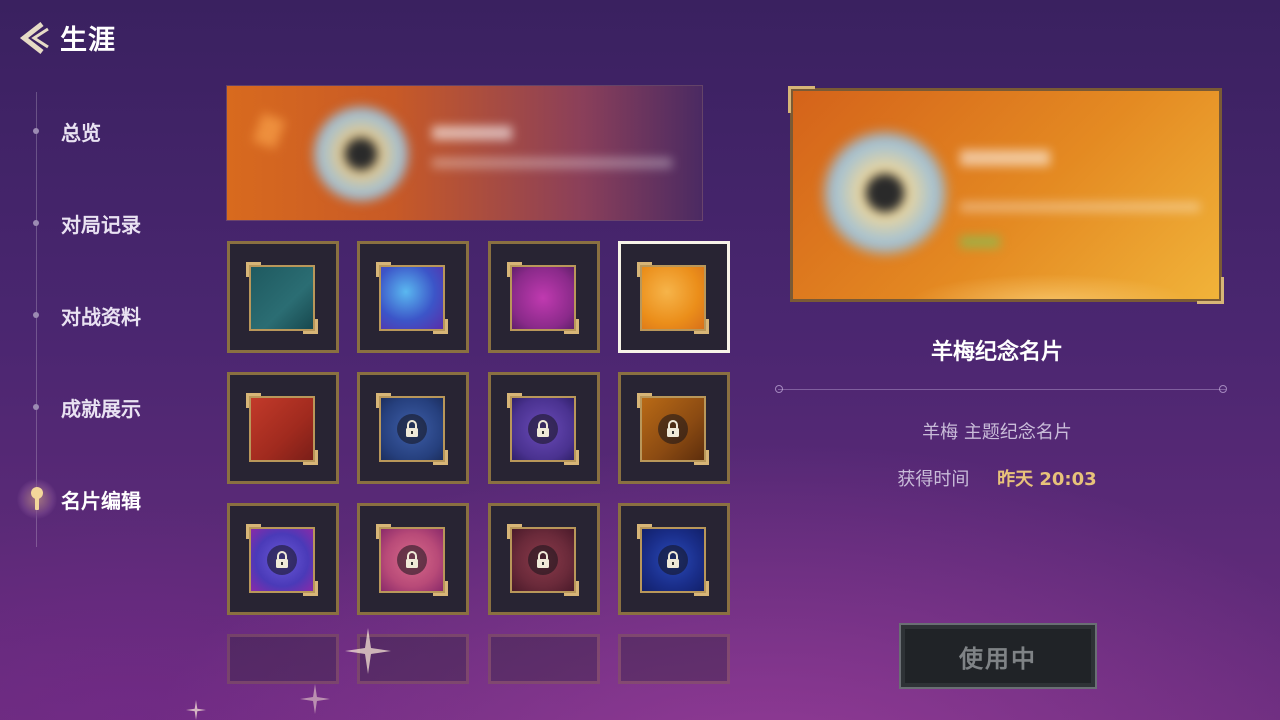 This screenshot has width=1280, height=720. What do you see at coordinates (34, 37) in the screenshot?
I see `chevron-left-icon` at bounding box center [34, 37].